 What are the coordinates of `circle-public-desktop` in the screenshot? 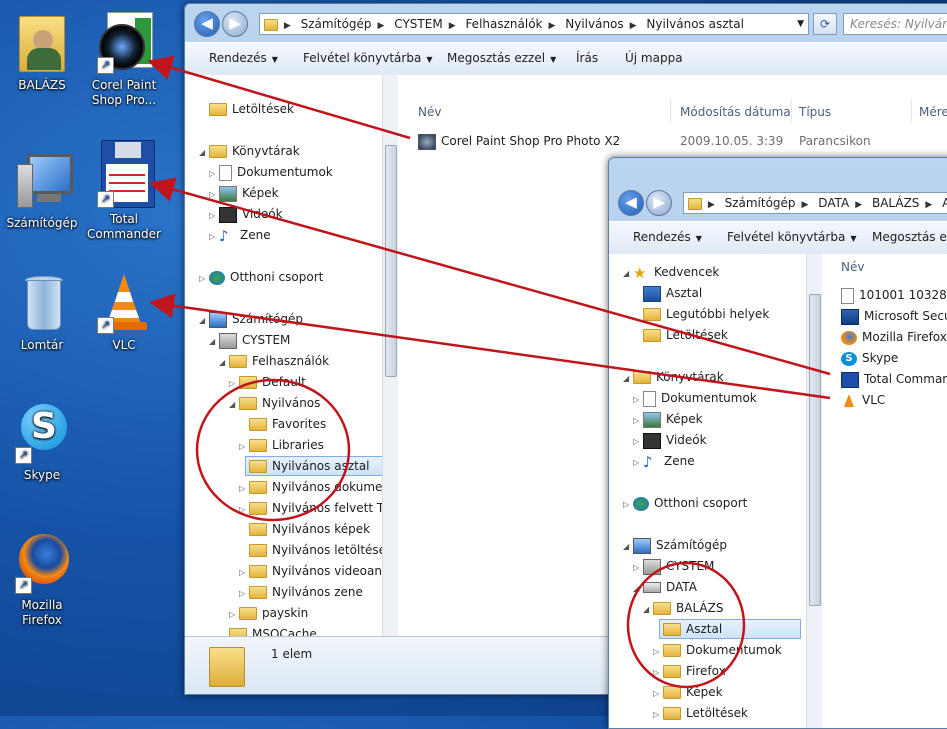 It's located at (273, 450).